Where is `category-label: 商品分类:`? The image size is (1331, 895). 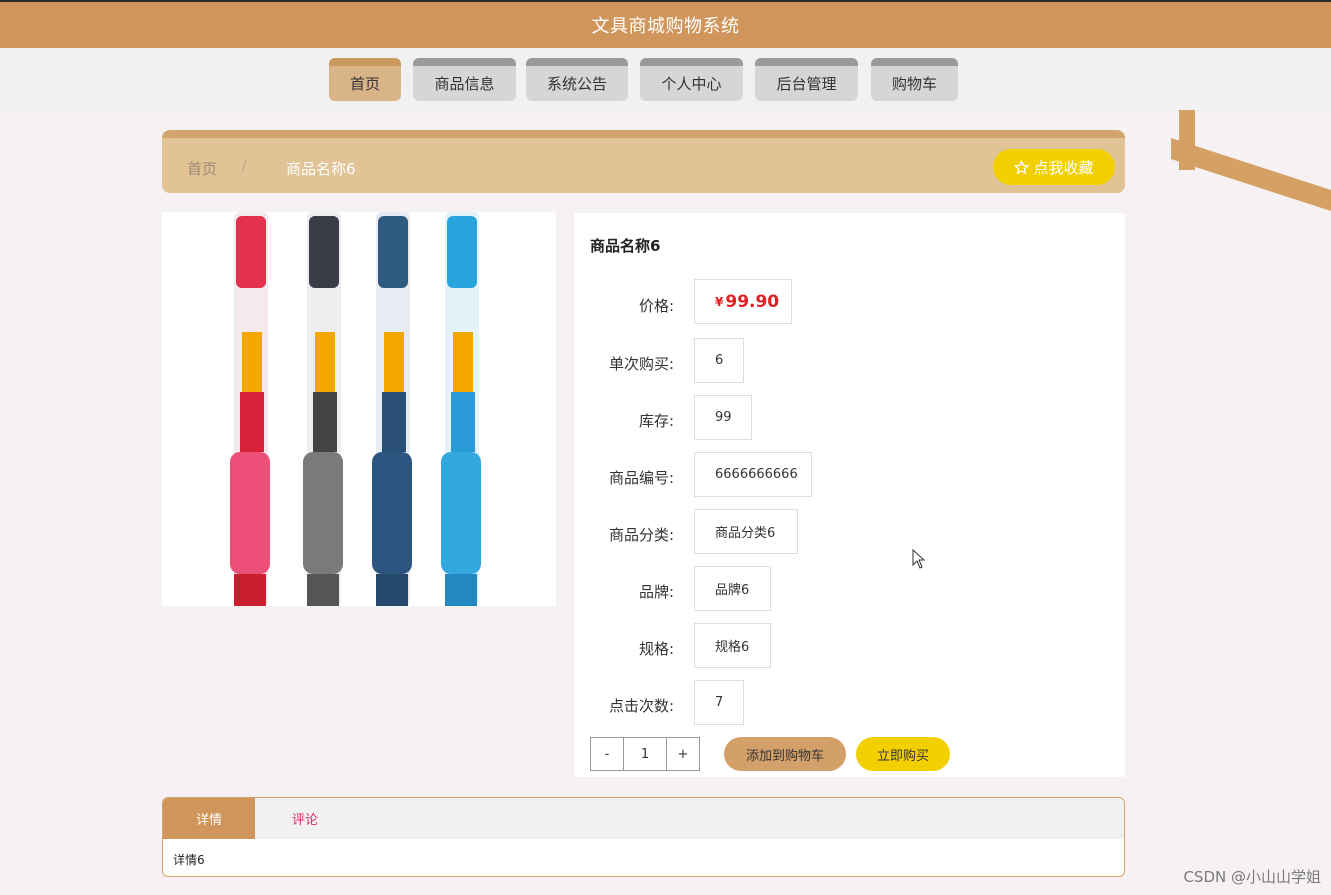
category-label: 商品分类: is located at coordinates (641, 535).